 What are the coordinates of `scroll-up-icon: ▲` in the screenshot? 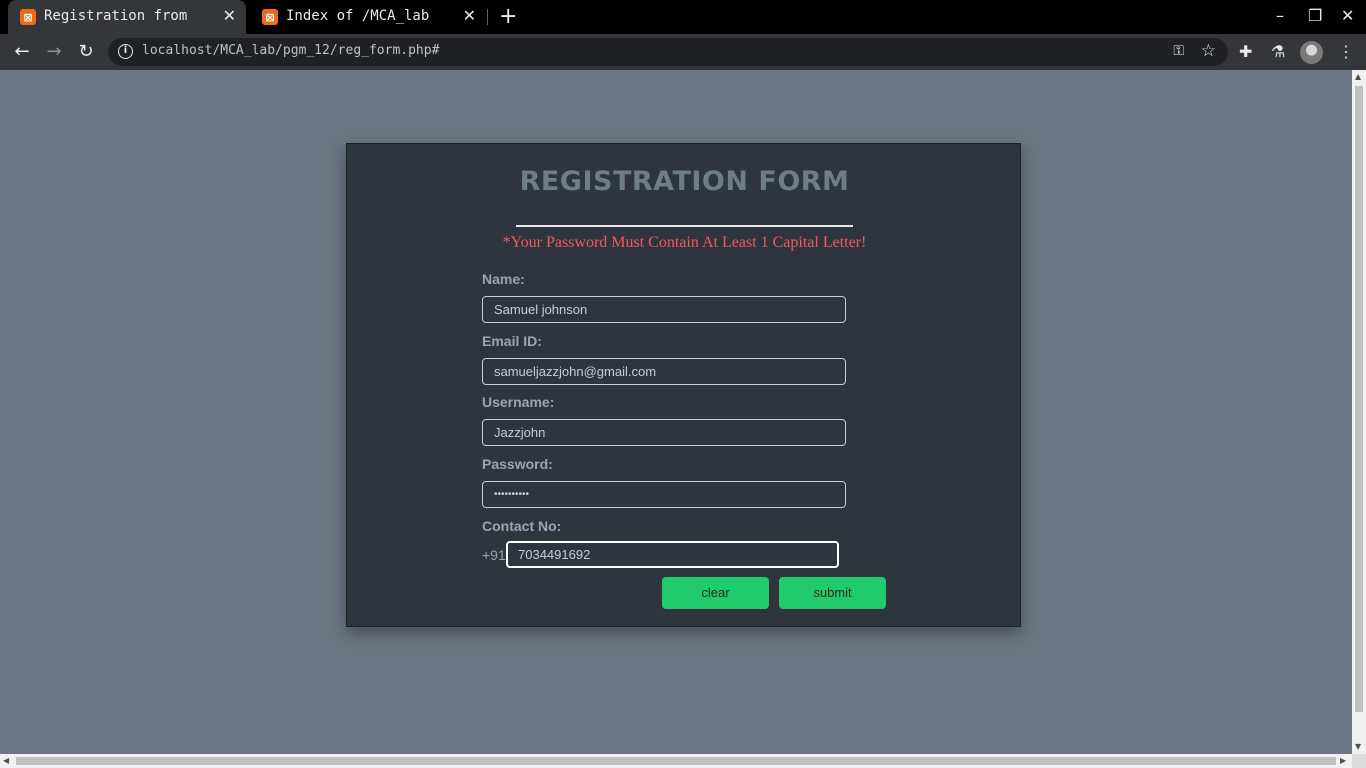 It's located at (1358, 76).